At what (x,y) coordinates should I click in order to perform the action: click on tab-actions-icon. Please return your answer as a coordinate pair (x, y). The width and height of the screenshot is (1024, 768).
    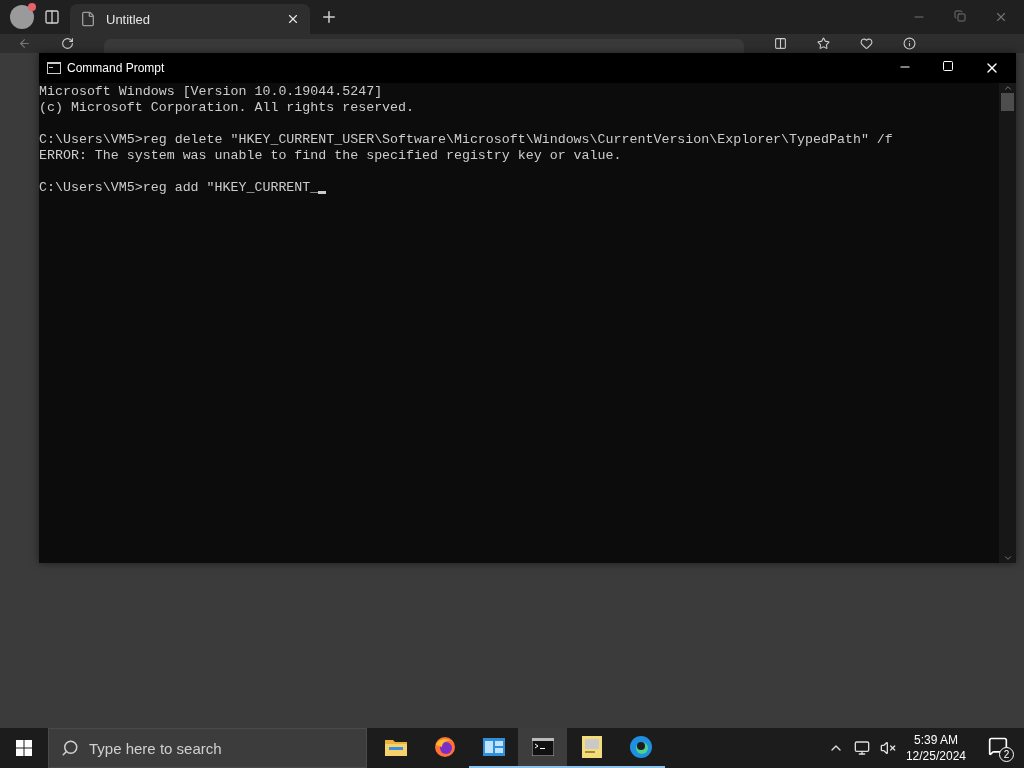
    Looking at the image, I should click on (52, 17).